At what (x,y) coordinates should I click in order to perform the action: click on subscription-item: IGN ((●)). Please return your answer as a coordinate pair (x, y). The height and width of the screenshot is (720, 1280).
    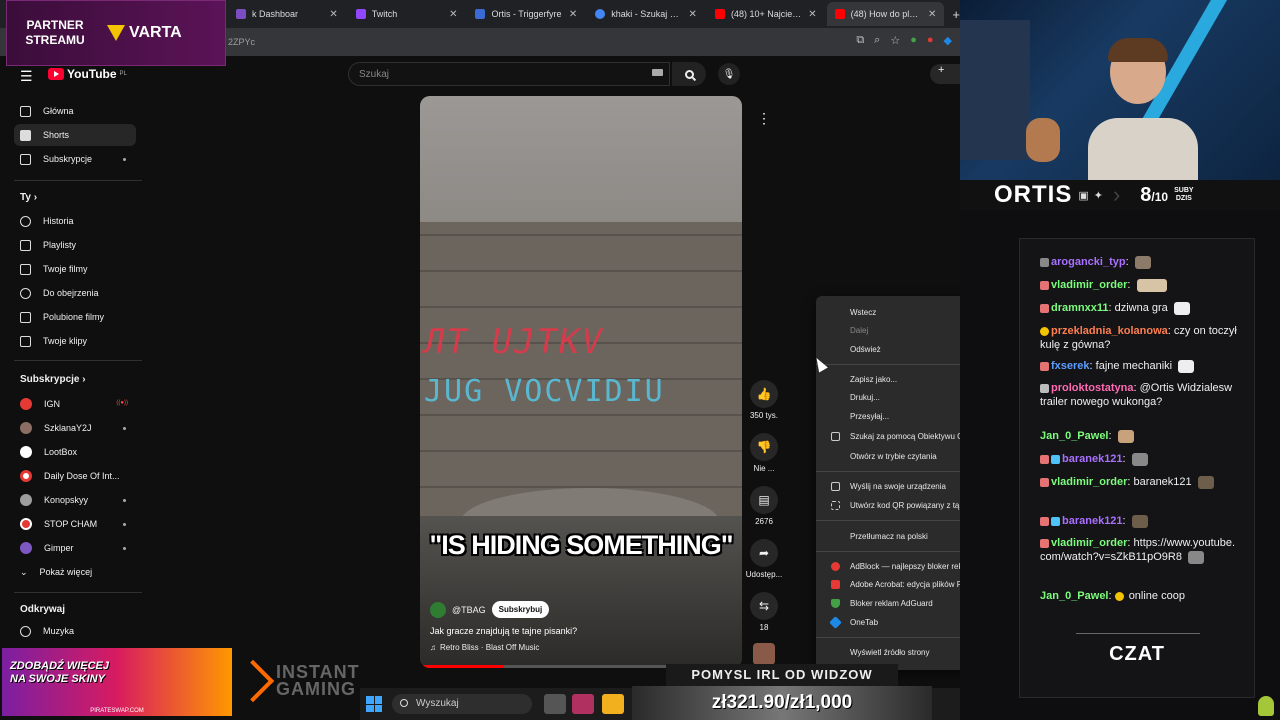
    Looking at the image, I should click on (75, 404).